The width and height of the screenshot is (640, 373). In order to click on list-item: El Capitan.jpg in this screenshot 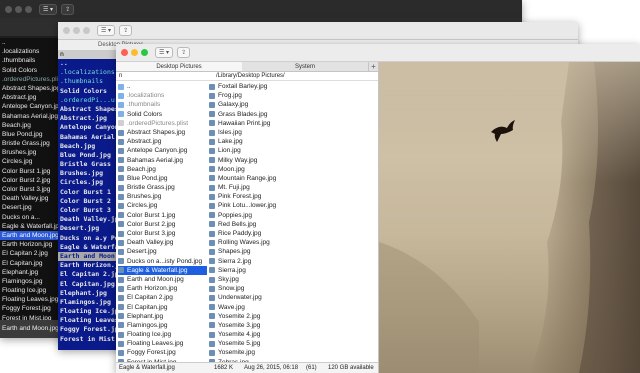, I will do `click(162, 307)`.